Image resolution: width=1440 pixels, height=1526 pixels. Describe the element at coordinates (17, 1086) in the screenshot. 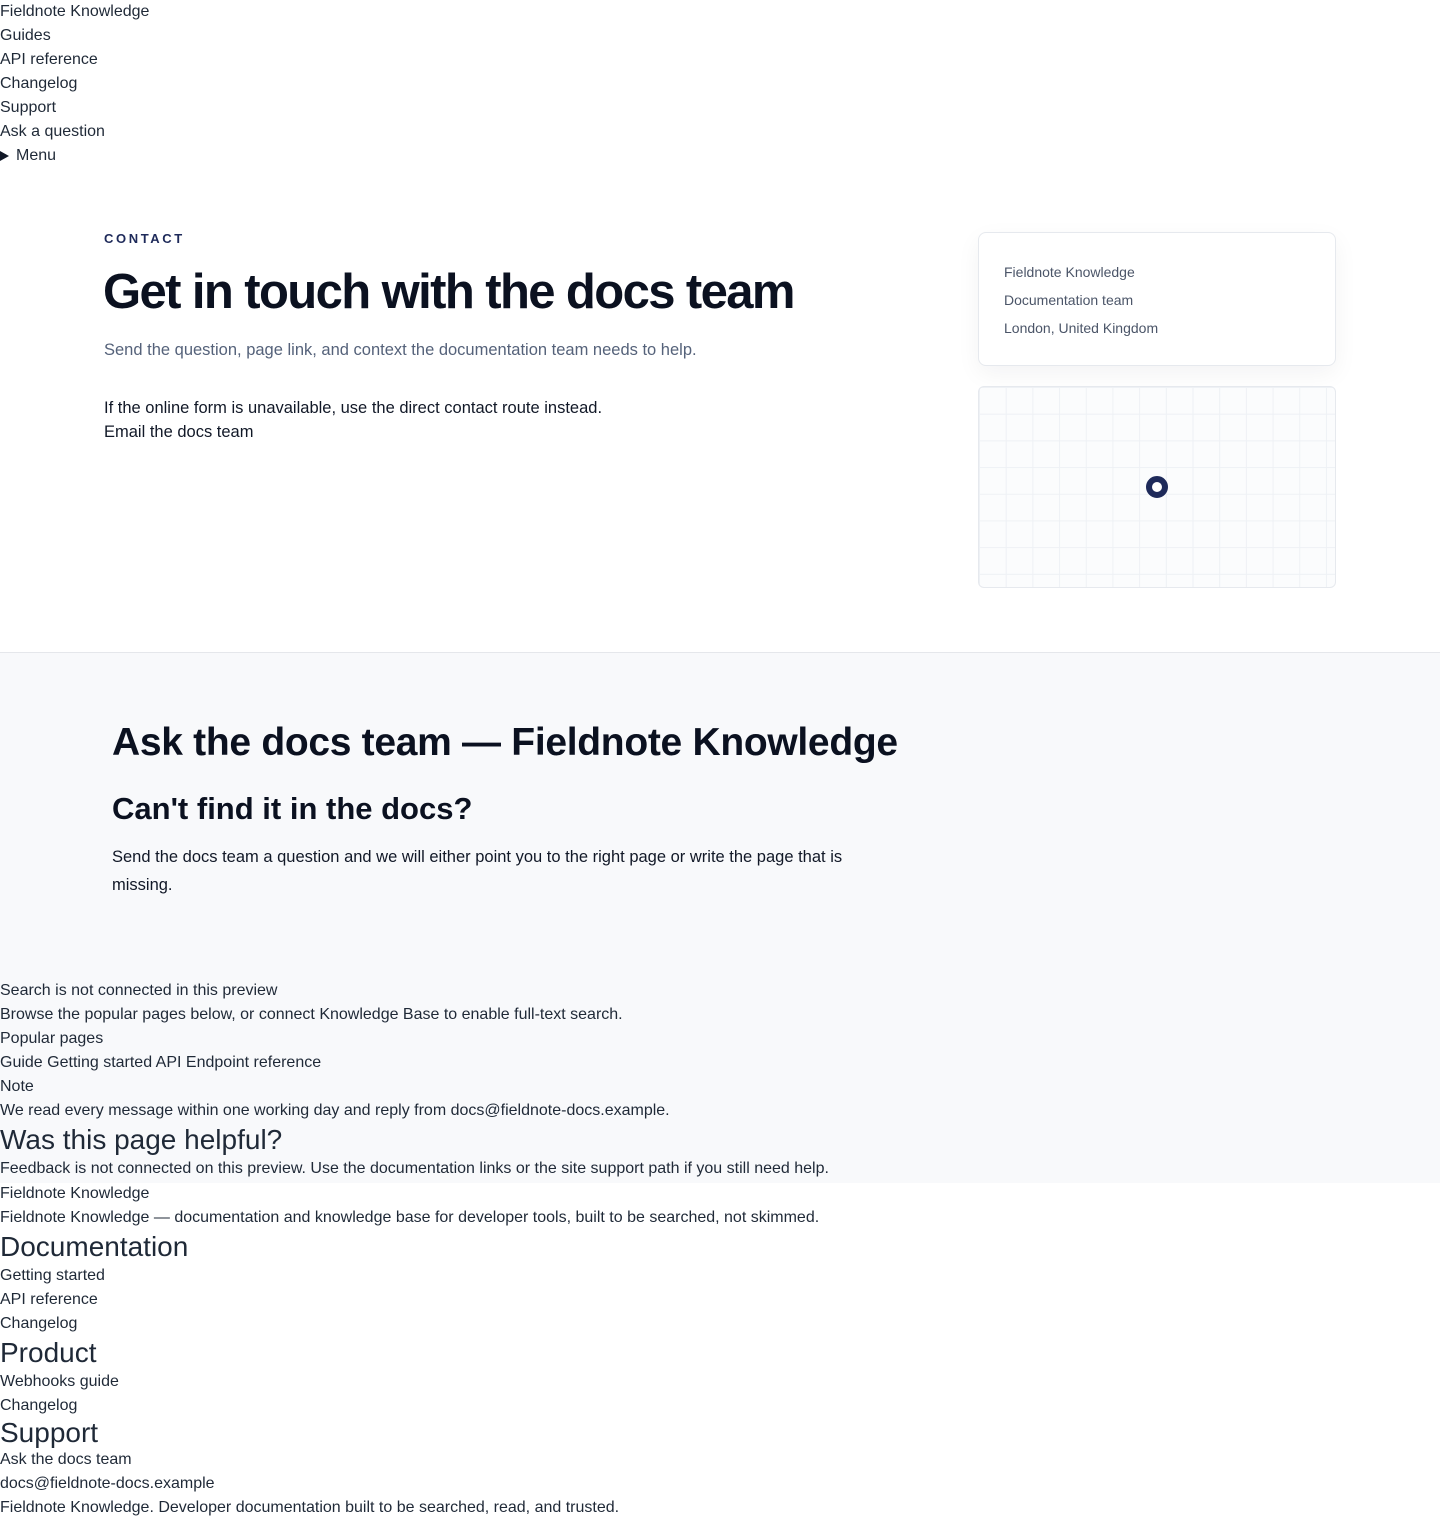

I see `note-label: Note` at that location.